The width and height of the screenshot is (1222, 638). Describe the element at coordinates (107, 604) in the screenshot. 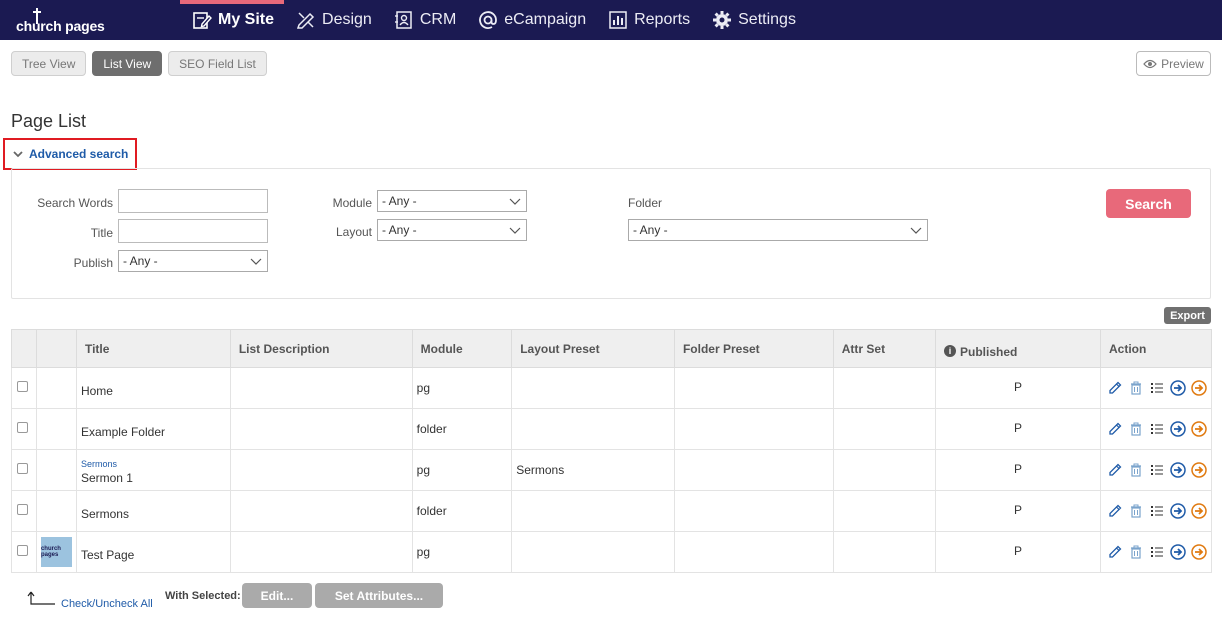

I see `check-uncheck-all-link: Check/Uncheck All` at that location.